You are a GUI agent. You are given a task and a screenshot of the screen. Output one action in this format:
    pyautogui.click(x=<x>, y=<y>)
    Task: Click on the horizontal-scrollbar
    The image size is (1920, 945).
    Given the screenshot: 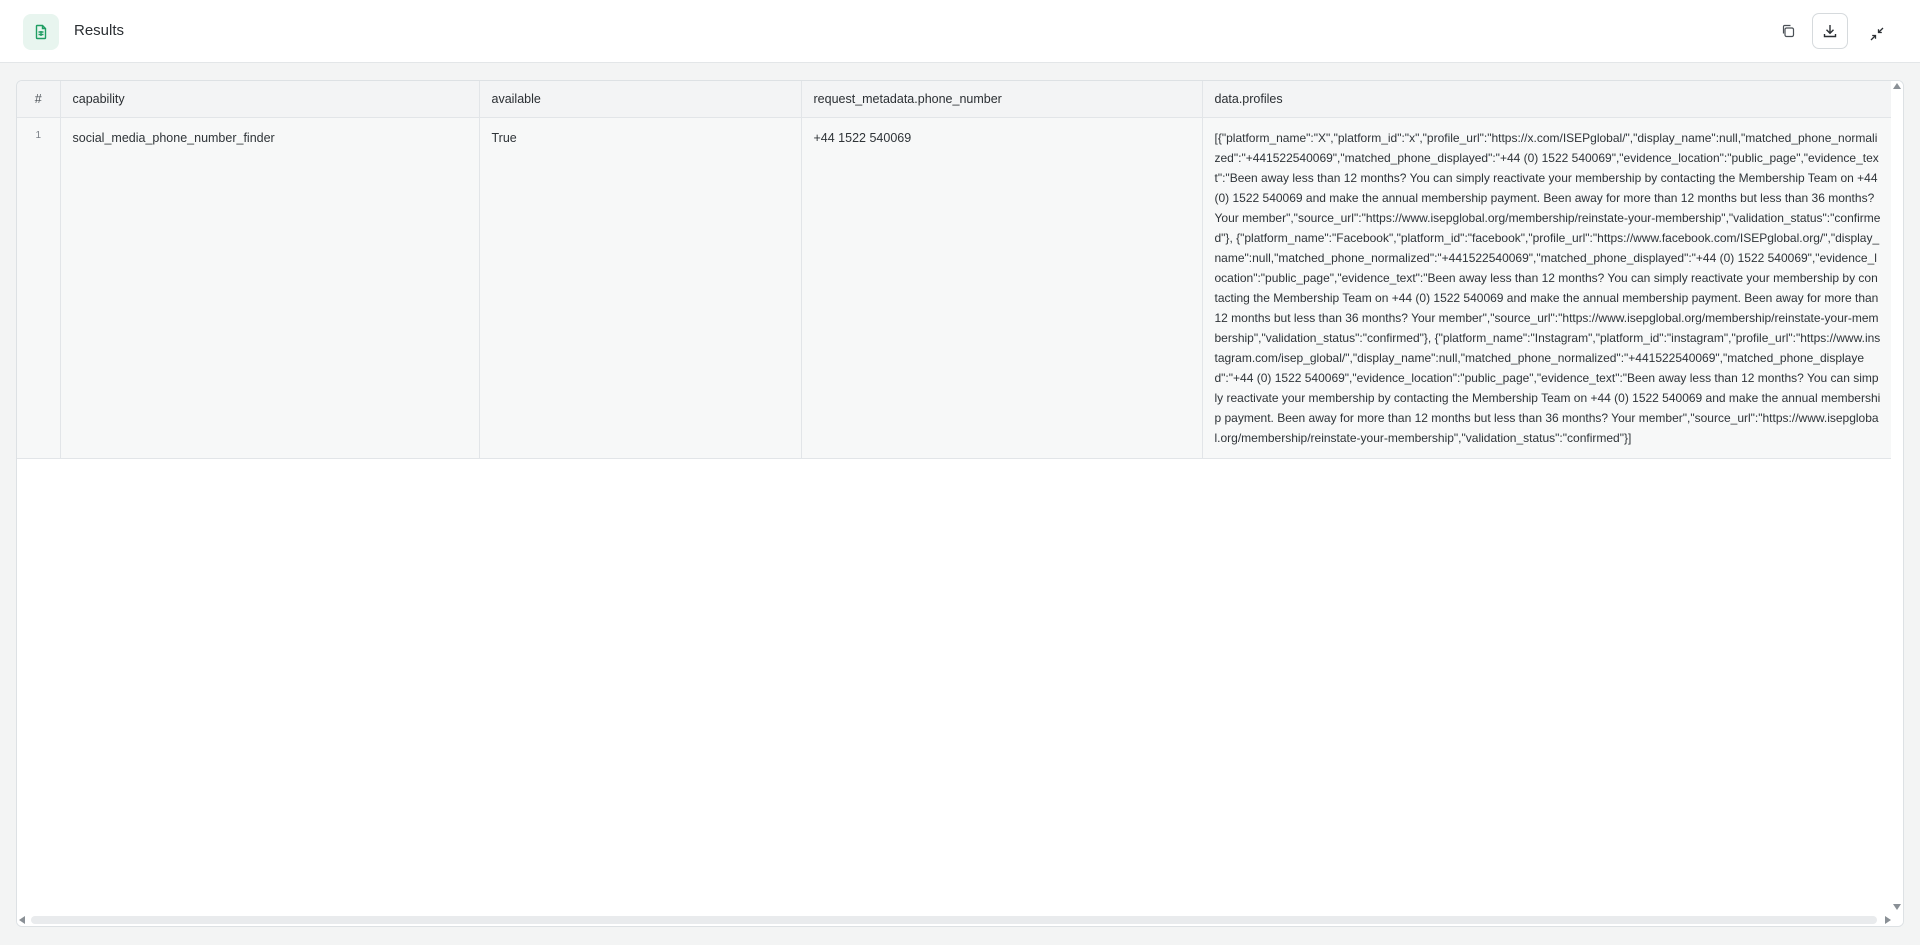 What is the action you would take?
    pyautogui.click(x=955, y=920)
    